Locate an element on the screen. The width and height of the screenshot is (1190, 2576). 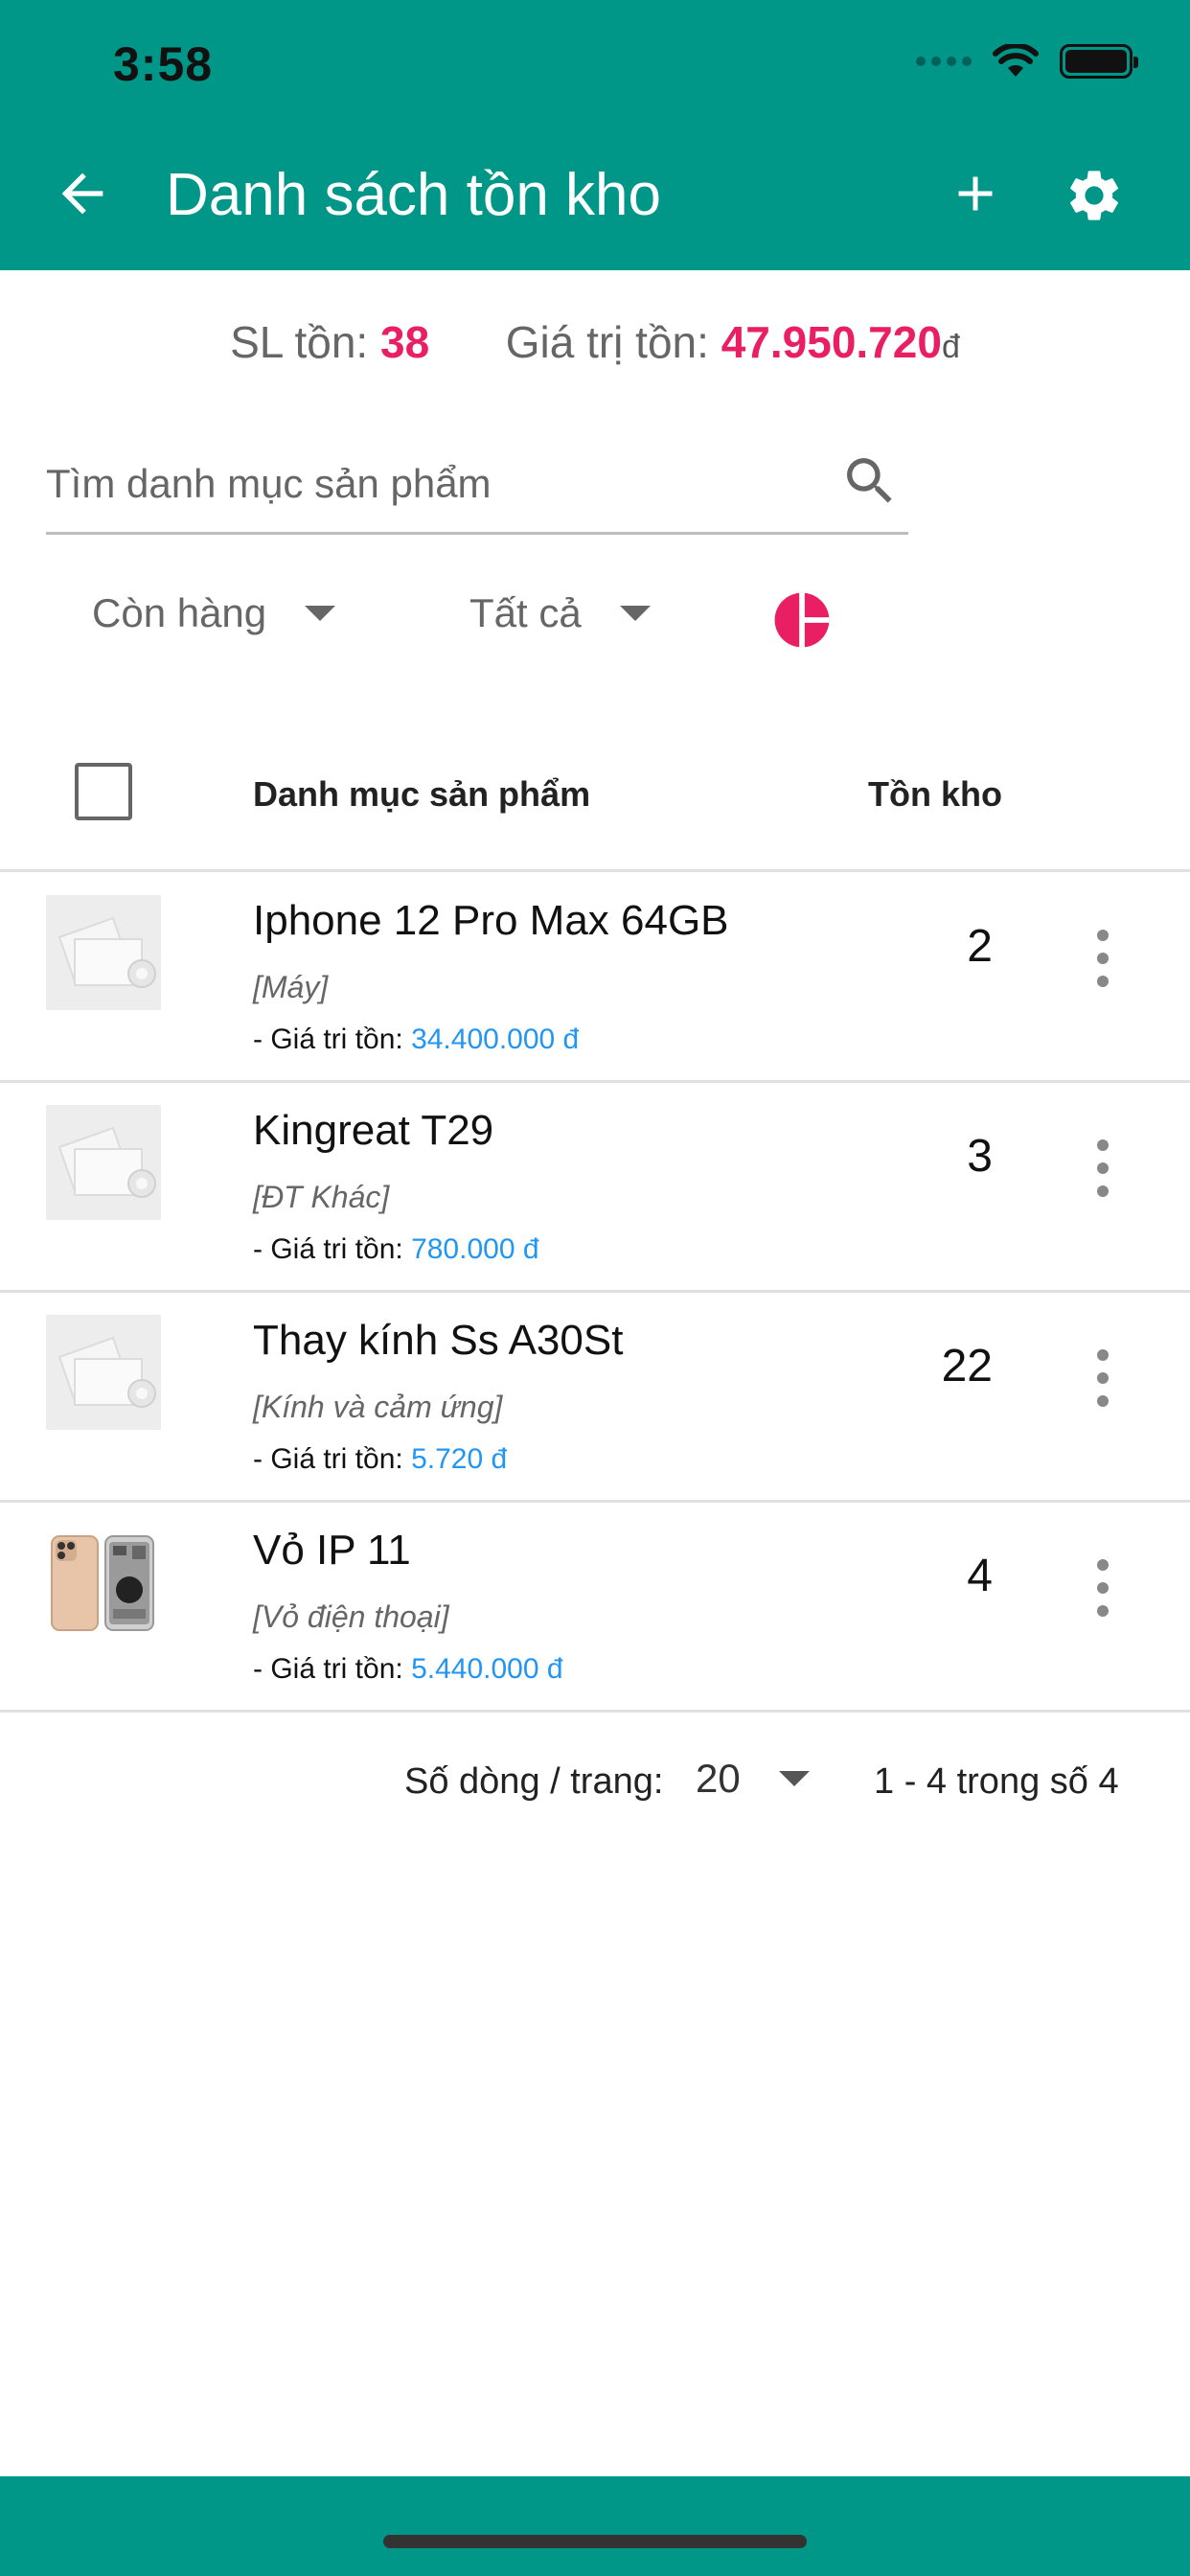
product-value: - Giá tri tồn: 34.400.000 đ is located at coordinates (416, 1040).